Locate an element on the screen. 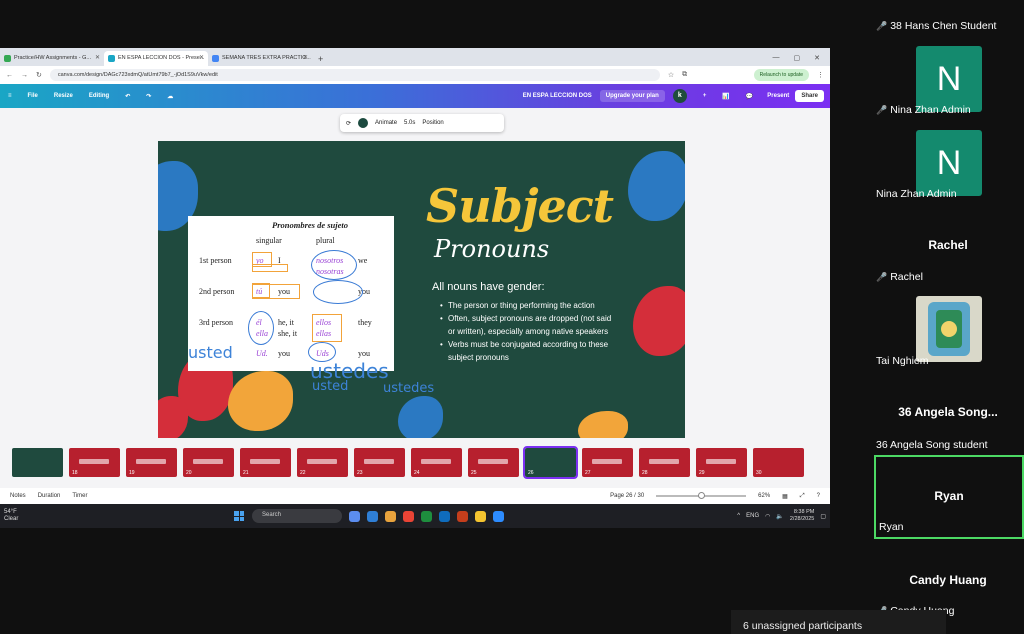 This screenshot has width=1024, height=634. participant-name: Nina Zhan Admin is located at coordinates (916, 194).